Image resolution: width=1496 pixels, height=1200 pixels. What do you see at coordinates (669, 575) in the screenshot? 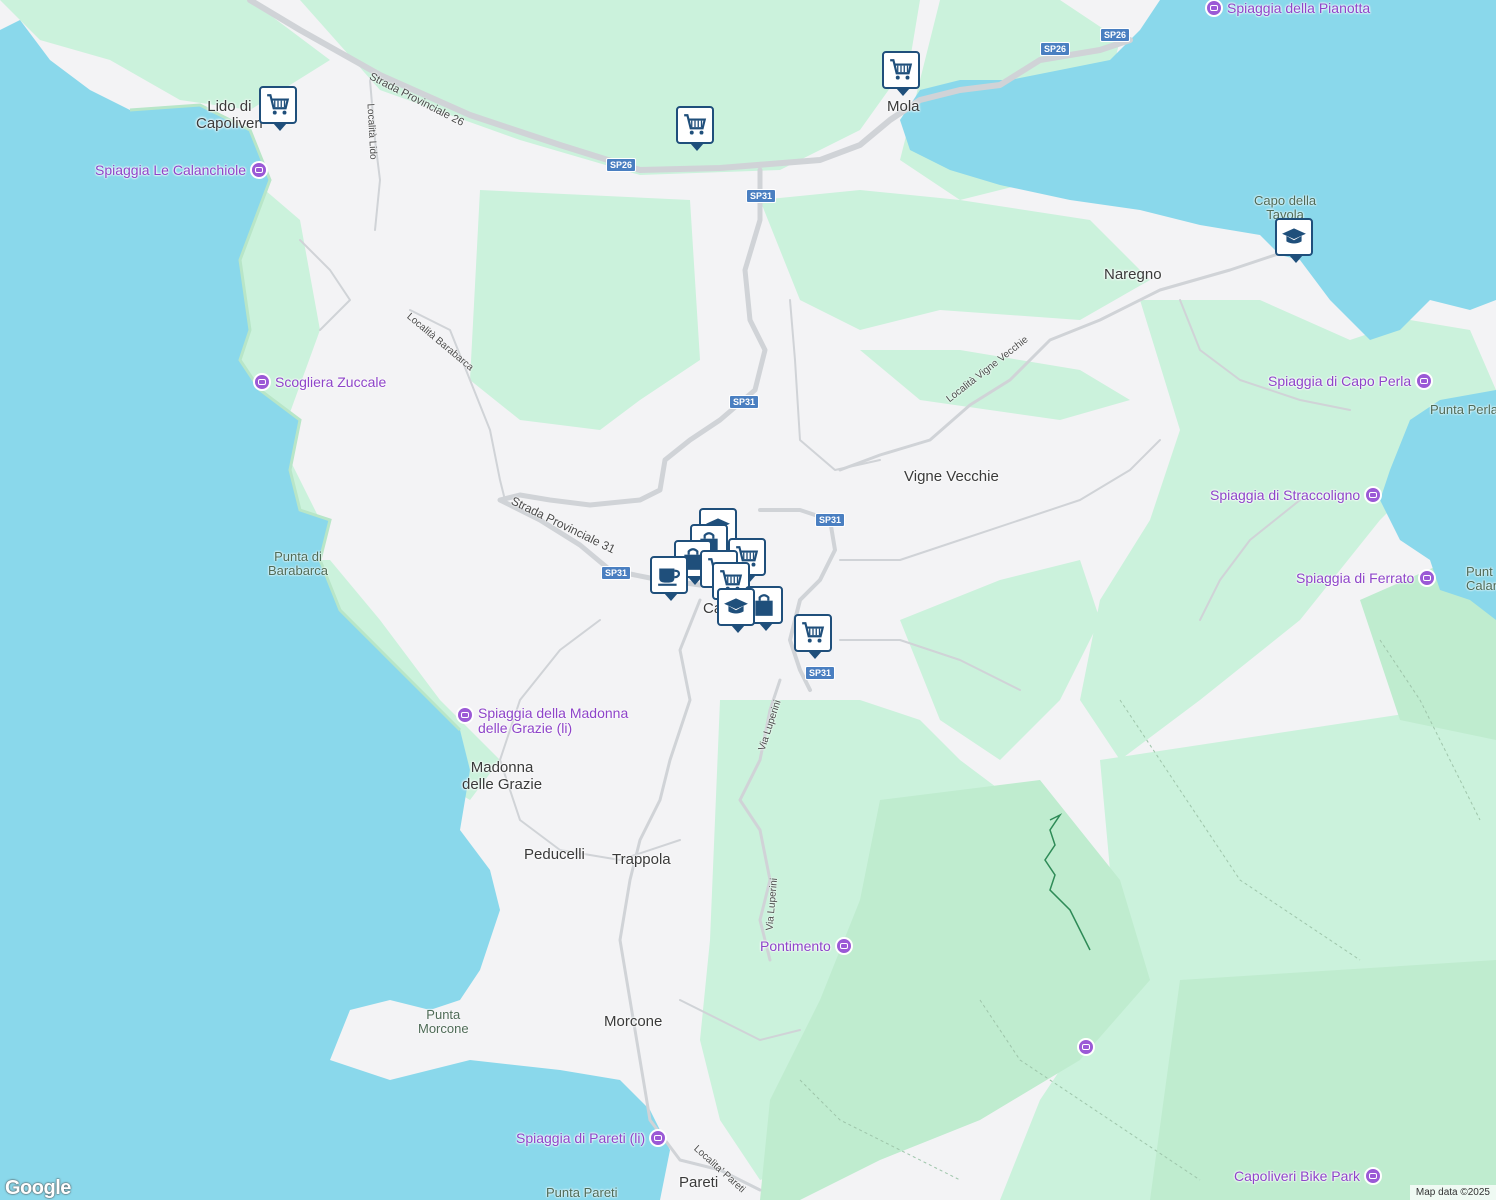
I see `coffee-cup-icon` at bounding box center [669, 575].